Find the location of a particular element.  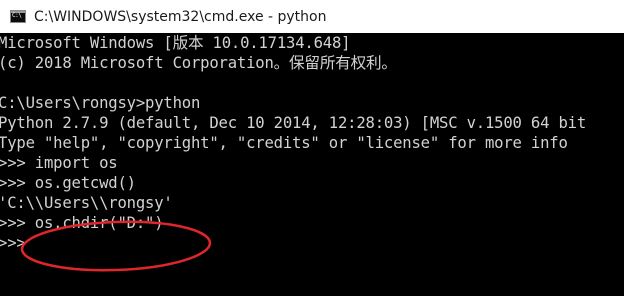

console-line: >>> os.getcwd() is located at coordinates (68, 183).